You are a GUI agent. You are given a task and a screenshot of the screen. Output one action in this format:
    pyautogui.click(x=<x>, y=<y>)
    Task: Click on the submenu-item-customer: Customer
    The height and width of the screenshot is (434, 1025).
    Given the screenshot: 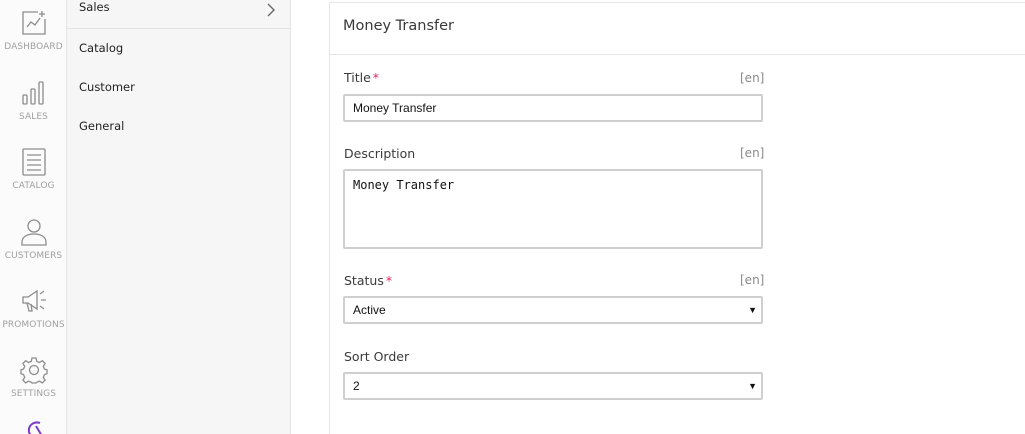 What is the action you would take?
    pyautogui.click(x=107, y=87)
    